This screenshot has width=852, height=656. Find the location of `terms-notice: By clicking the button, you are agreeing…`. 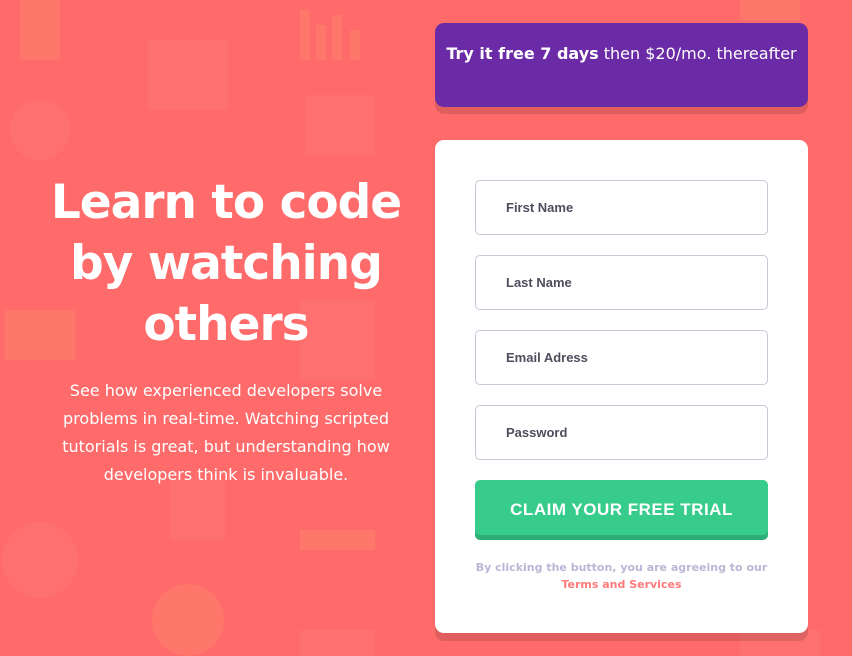

terms-notice: By clicking the button, you are agreeing… is located at coordinates (621, 576).